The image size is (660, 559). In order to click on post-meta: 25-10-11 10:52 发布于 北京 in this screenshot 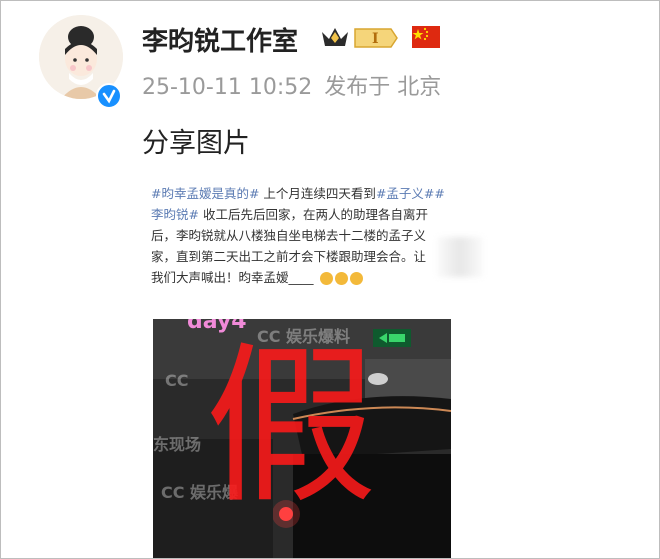, I will do `click(297, 85)`.